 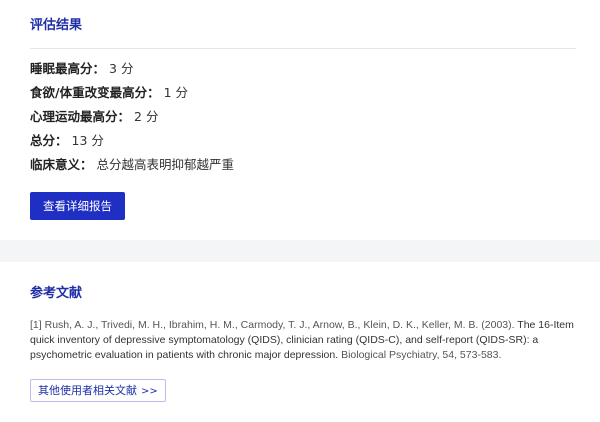 What do you see at coordinates (87, 140) in the screenshot?
I see `result-value: 13 分` at bounding box center [87, 140].